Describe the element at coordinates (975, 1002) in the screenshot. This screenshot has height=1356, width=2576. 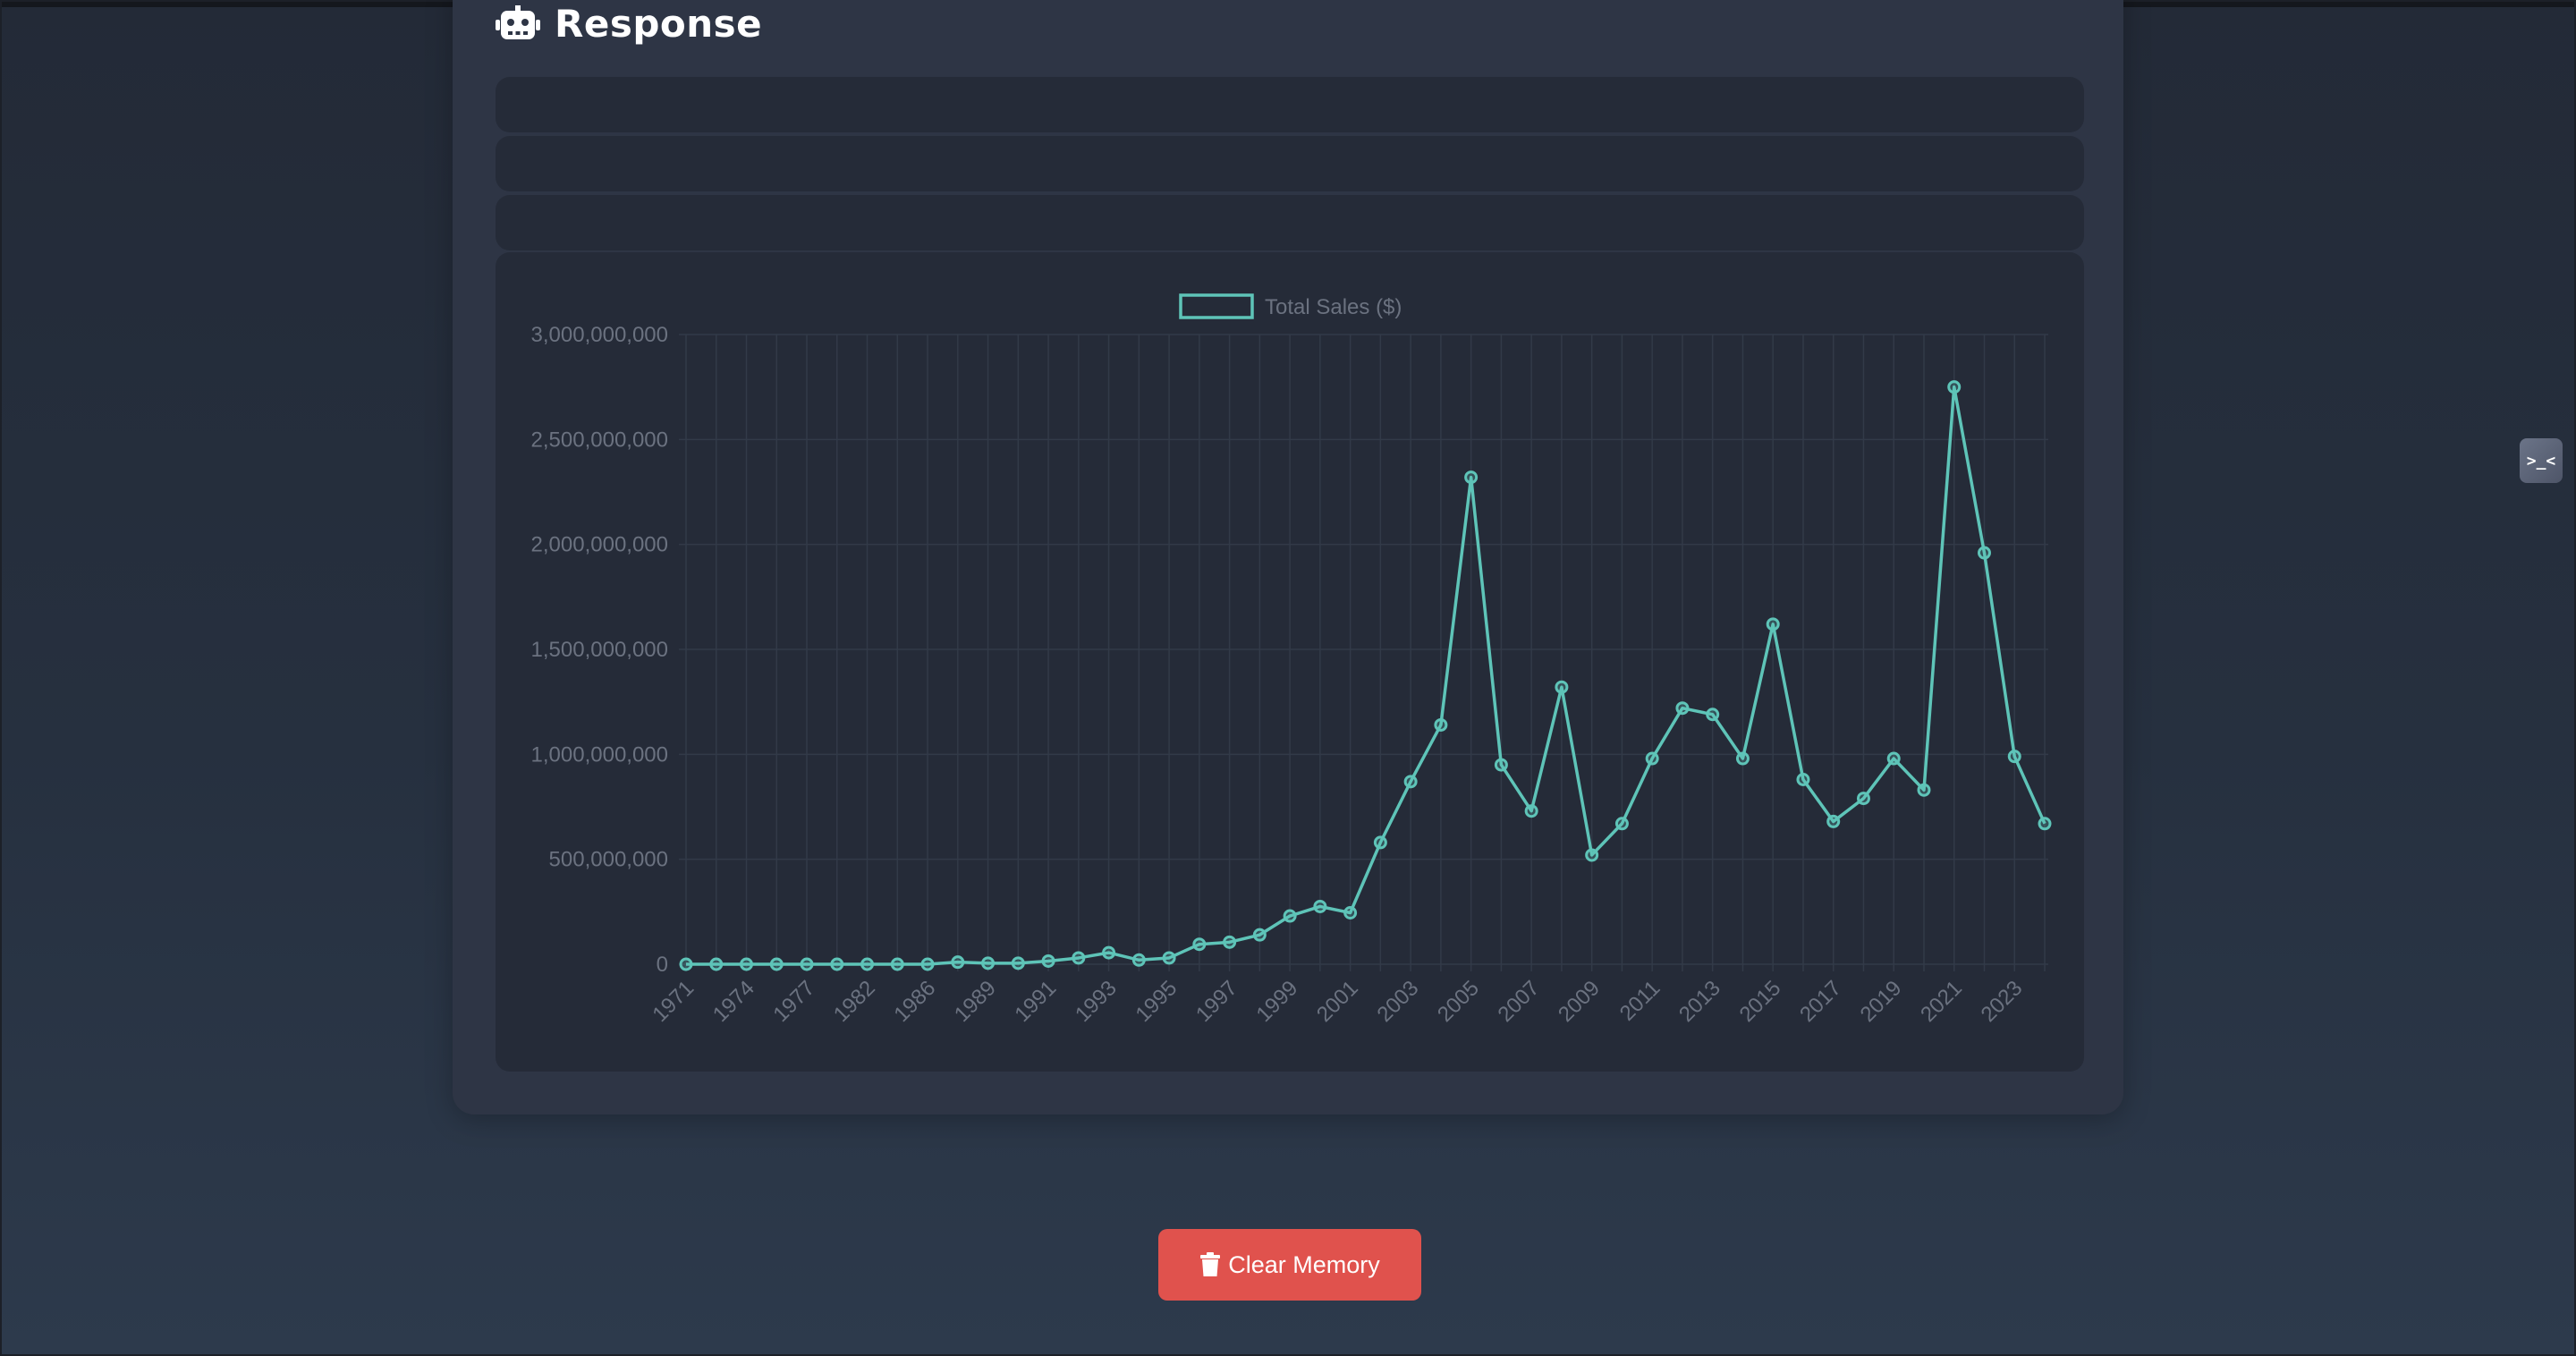
I see `x-tick-label: 1989` at that location.